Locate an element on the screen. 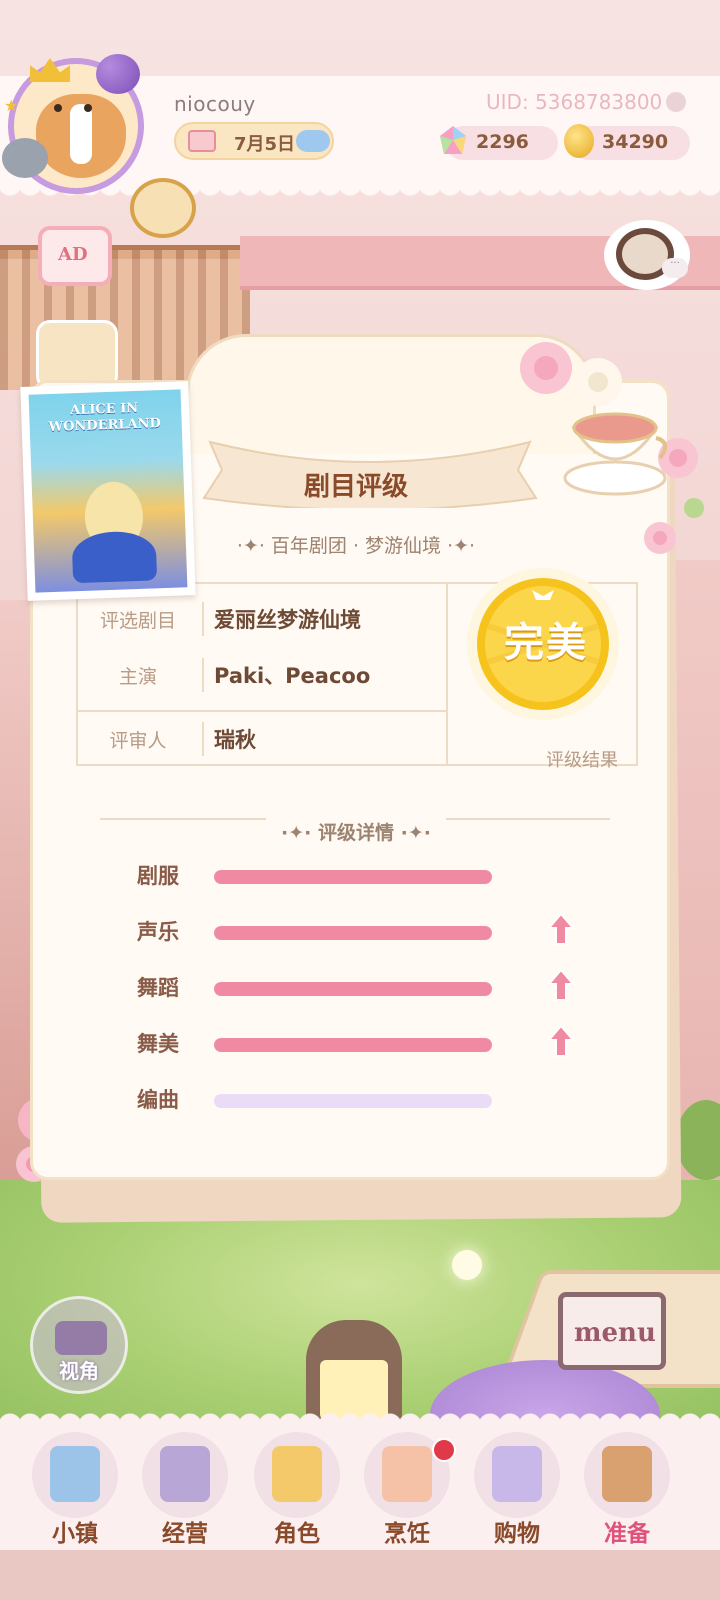 The height and width of the screenshot is (1600, 720). stat-row: 声乐 is located at coordinates (360, 931).